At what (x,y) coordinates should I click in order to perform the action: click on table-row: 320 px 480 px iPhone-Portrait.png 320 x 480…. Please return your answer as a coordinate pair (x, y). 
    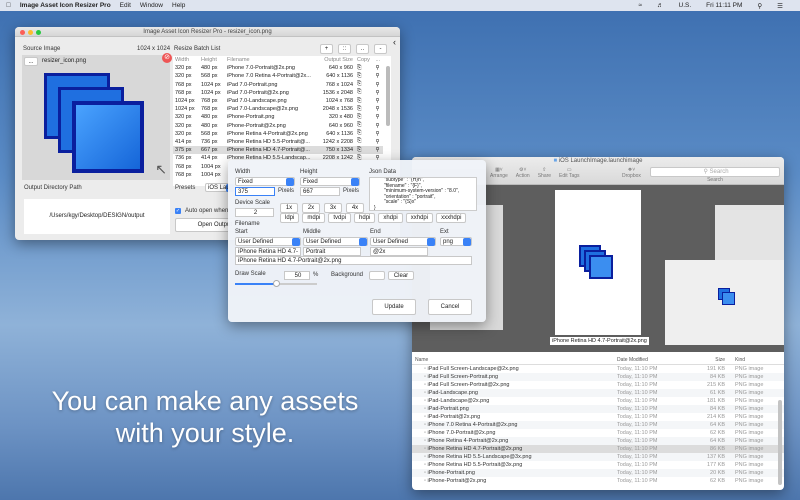
    Looking at the image, I should click on (278, 117).